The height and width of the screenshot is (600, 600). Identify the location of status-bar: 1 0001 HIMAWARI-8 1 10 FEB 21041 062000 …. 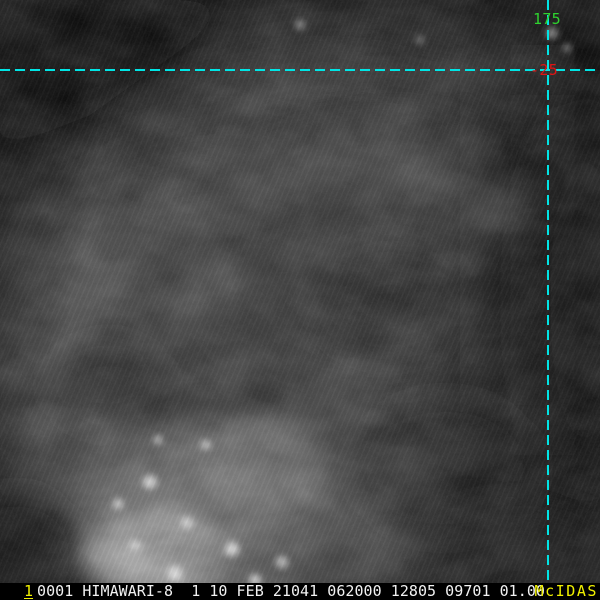
(300, 591).